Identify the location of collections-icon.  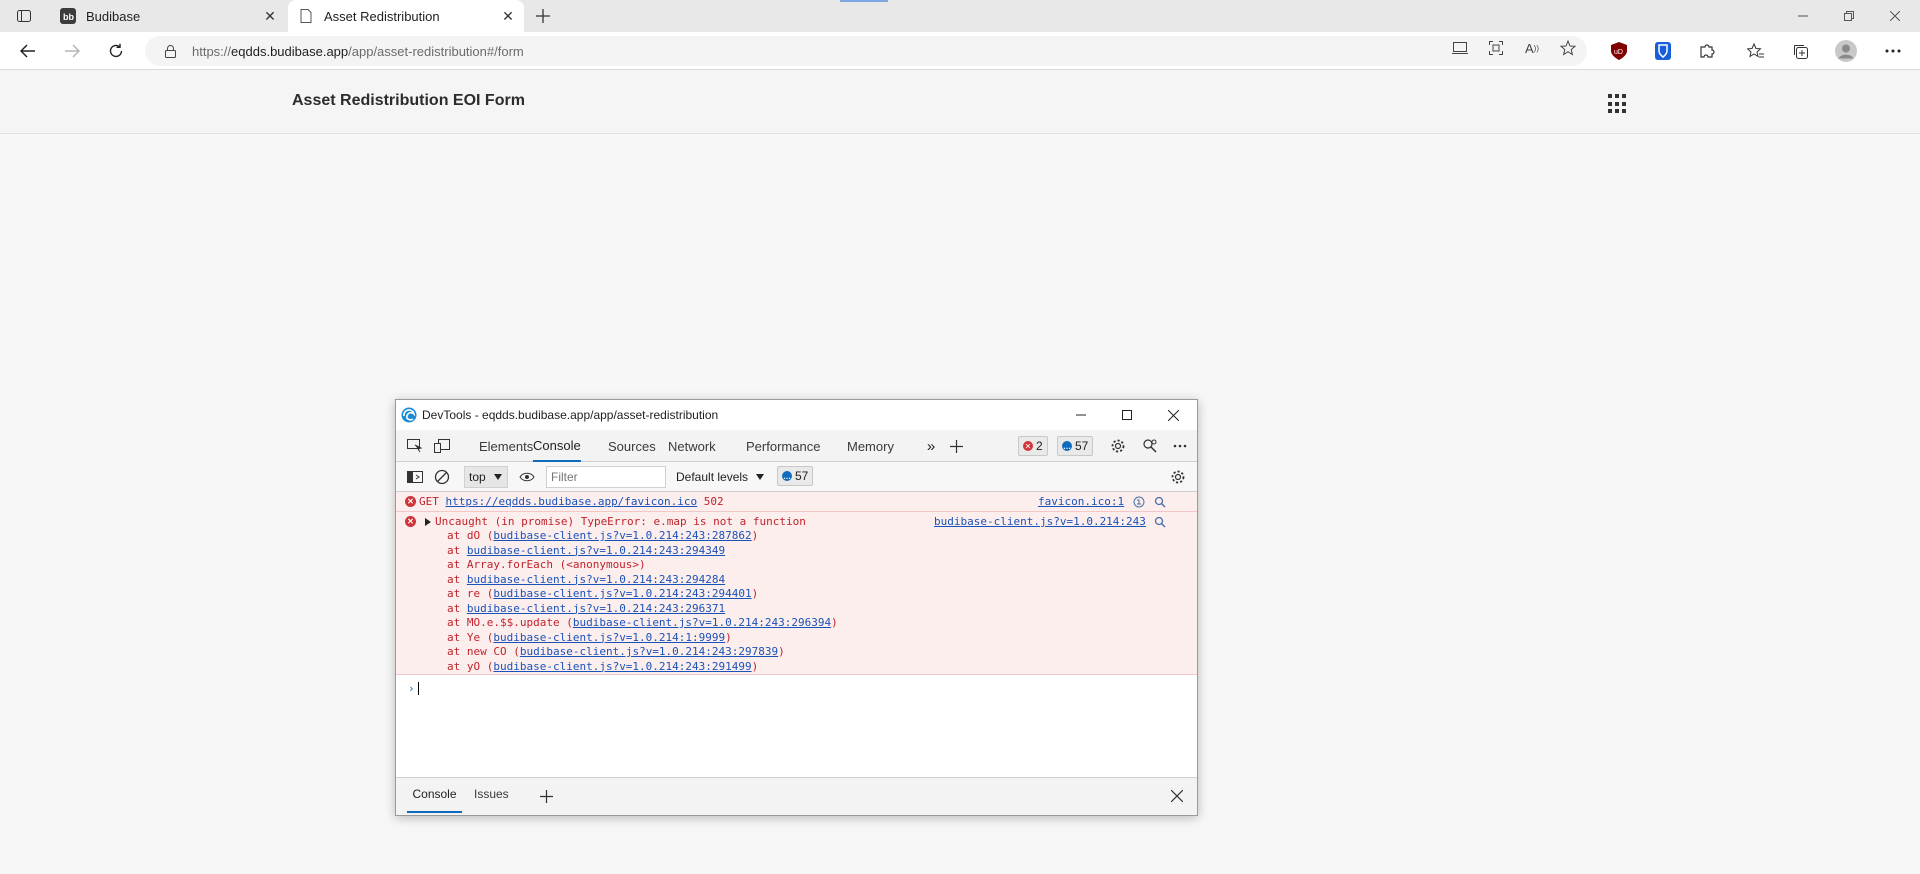
(1801, 52).